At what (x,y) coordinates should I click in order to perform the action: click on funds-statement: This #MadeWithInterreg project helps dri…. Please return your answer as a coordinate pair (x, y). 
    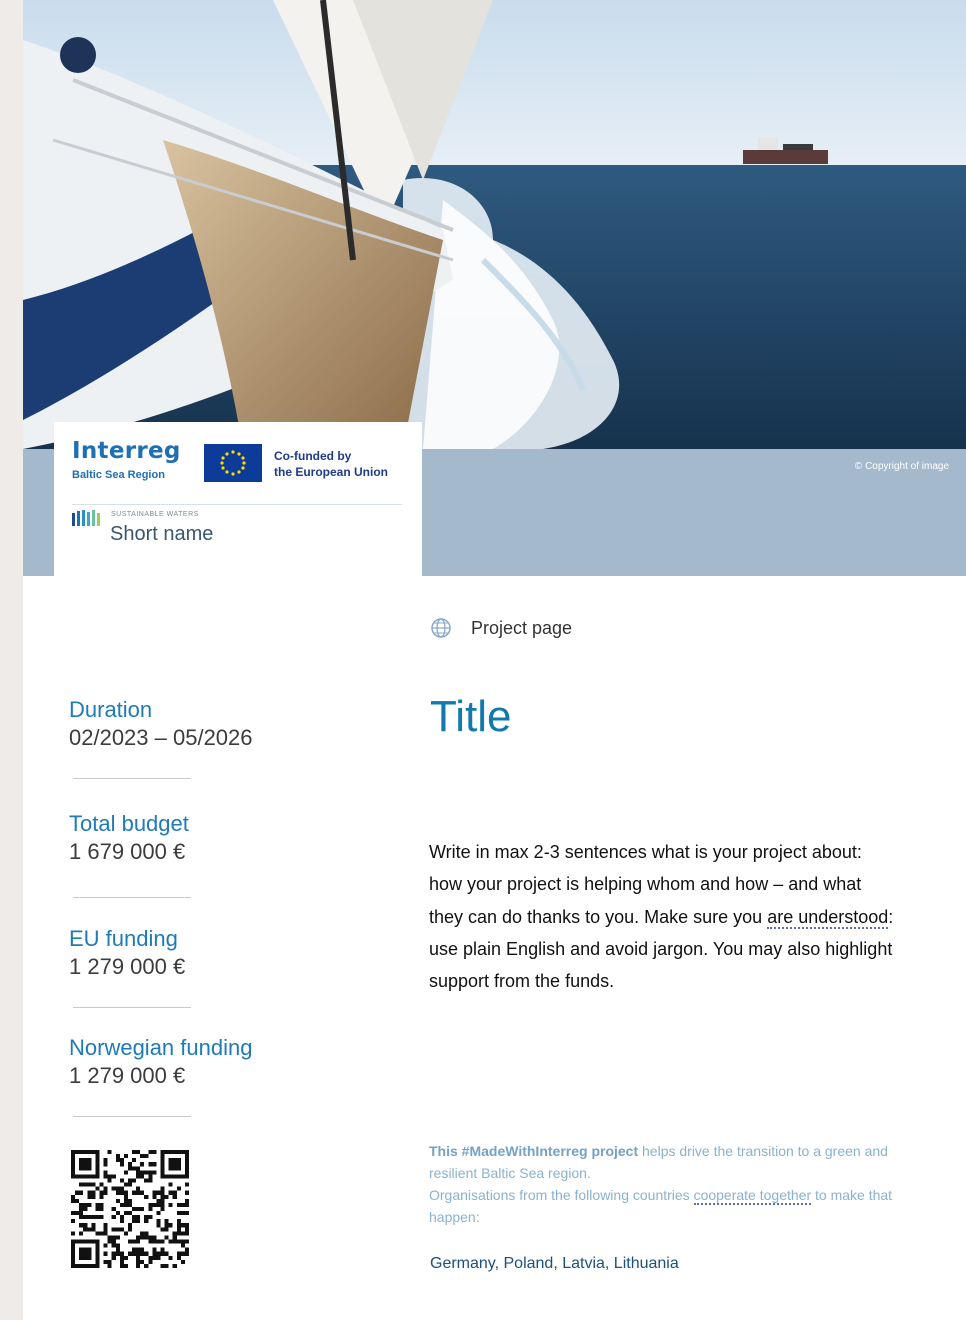
    Looking at the image, I should click on (664, 1184).